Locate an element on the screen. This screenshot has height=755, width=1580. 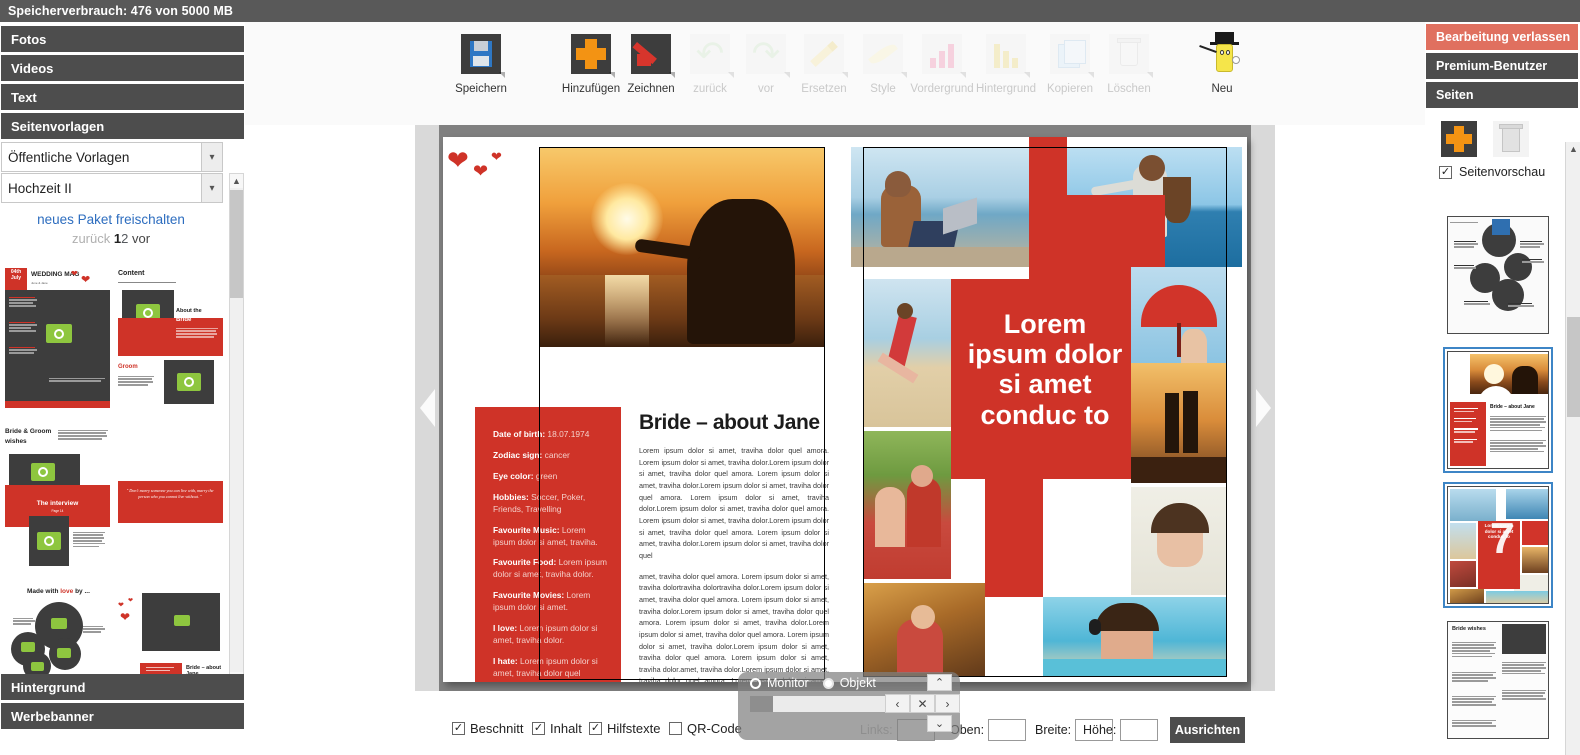
photo-woman-jumping is located at coordinates (907, 353).